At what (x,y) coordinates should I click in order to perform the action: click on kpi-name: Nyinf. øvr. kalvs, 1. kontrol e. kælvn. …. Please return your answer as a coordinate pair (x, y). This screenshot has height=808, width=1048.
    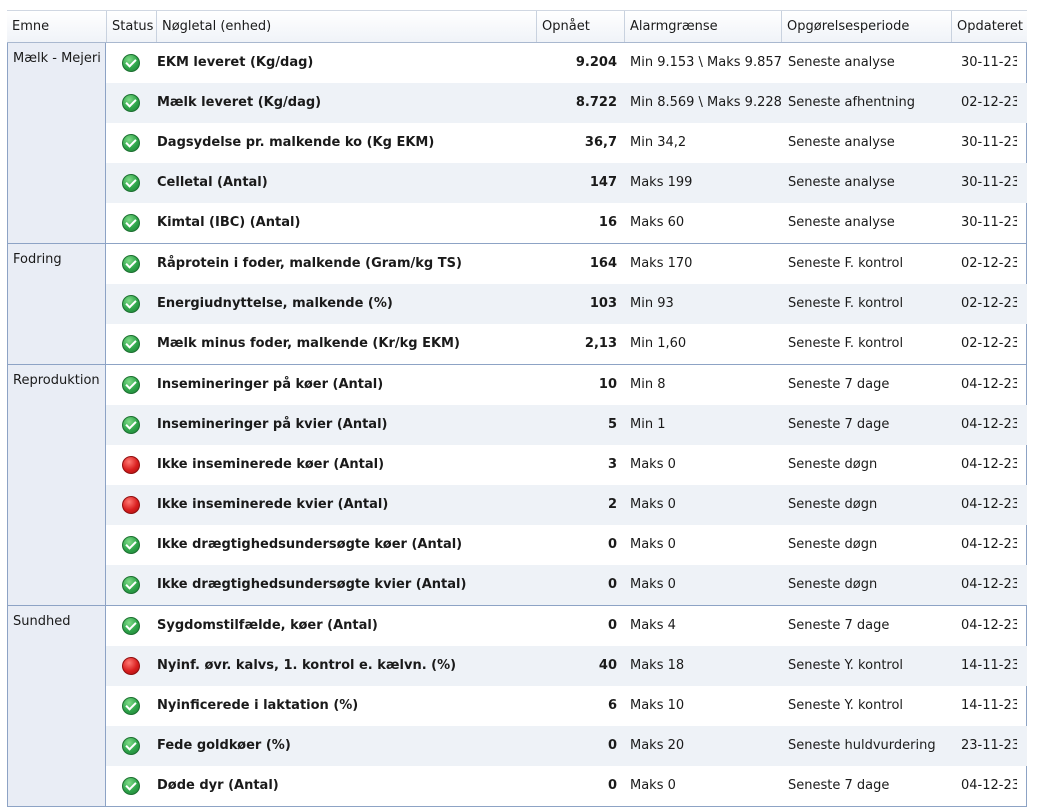
    Looking at the image, I should click on (307, 665).